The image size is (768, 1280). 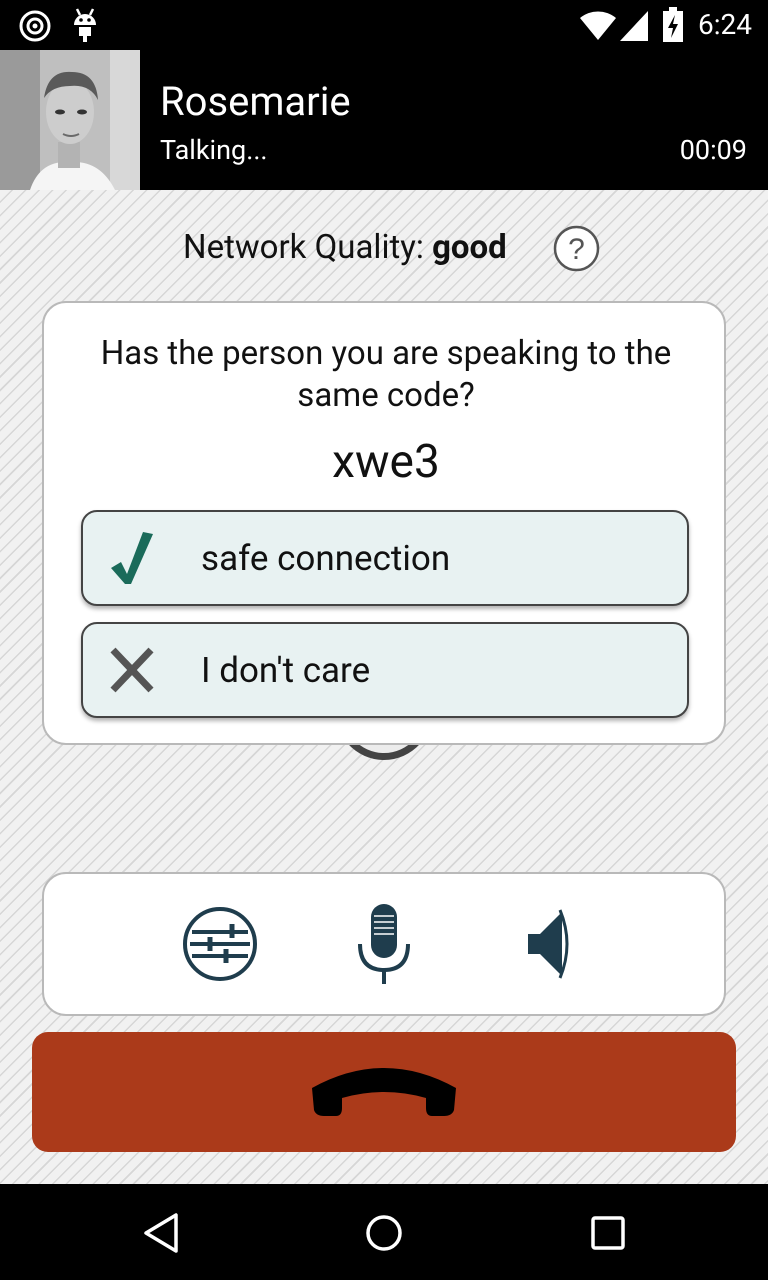 What do you see at coordinates (673, 24) in the screenshot?
I see `battery-charging-icon` at bounding box center [673, 24].